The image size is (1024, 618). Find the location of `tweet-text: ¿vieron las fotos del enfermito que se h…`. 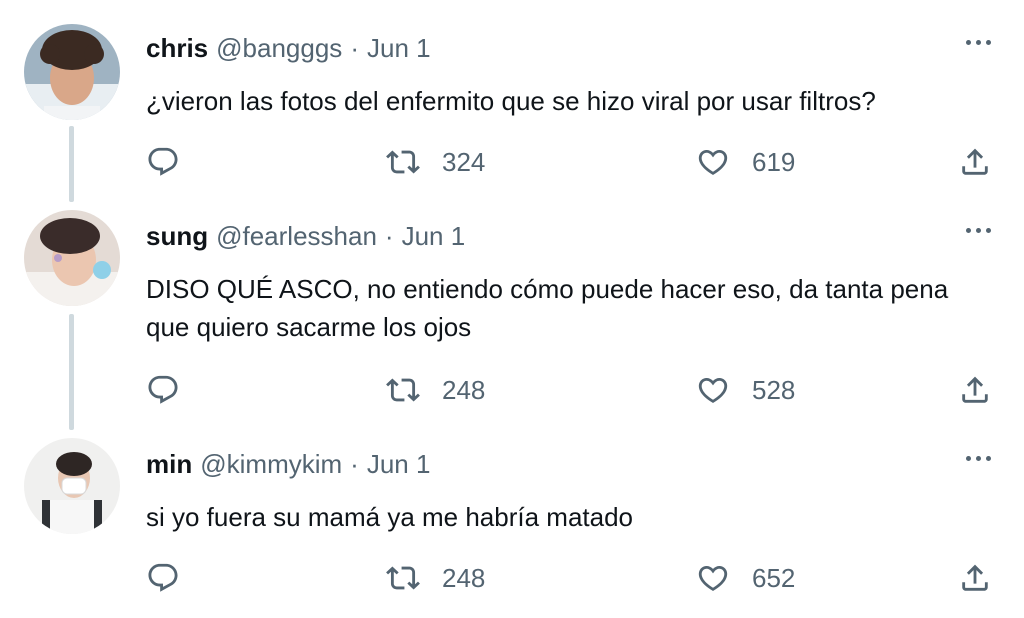

tweet-text: ¿vieron las fotos del enfermito que se h… is located at coordinates (511, 101).